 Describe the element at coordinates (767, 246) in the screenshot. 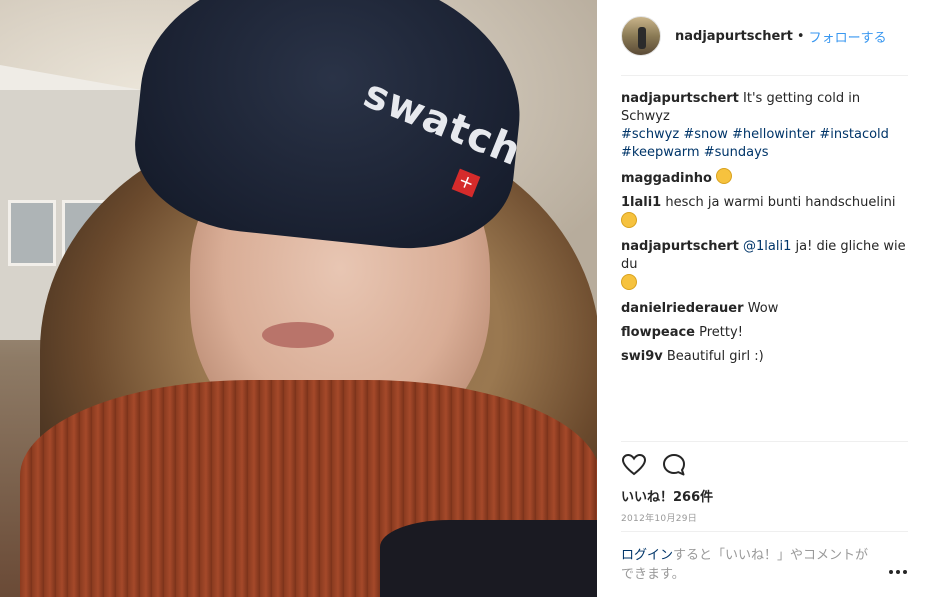

I see `mention-link: @1lali1` at that location.